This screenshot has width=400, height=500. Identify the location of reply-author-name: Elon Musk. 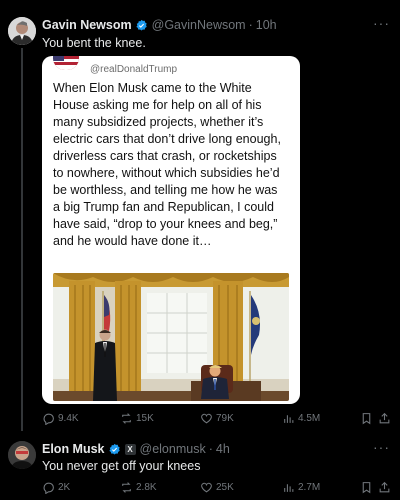
(73, 449).